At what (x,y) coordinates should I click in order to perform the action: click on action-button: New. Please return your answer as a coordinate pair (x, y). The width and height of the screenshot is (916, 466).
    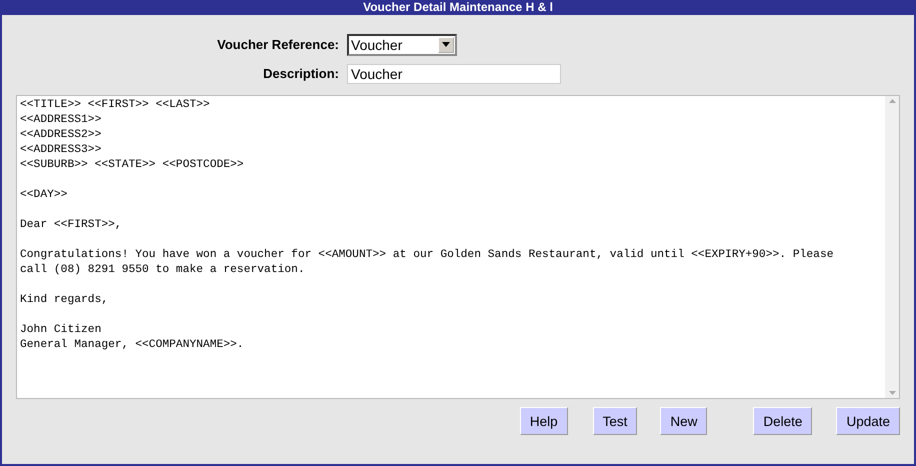
    Looking at the image, I should click on (684, 421).